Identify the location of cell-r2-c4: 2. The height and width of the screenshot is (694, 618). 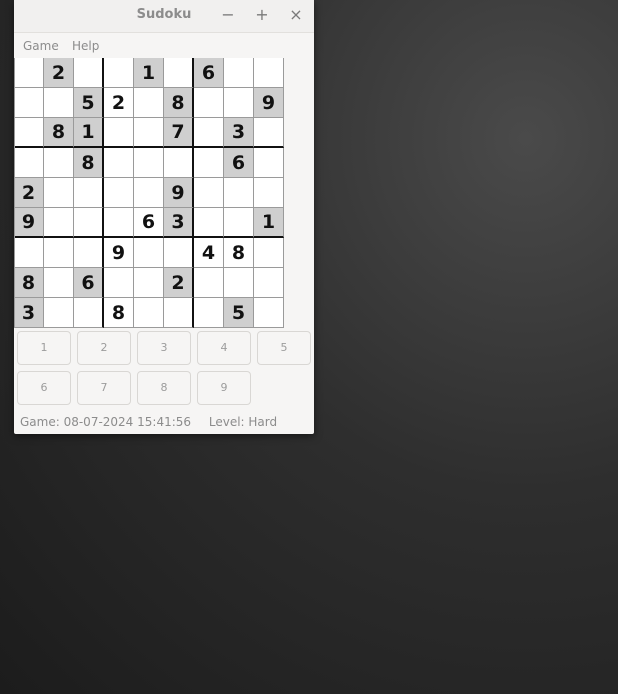
(119, 103).